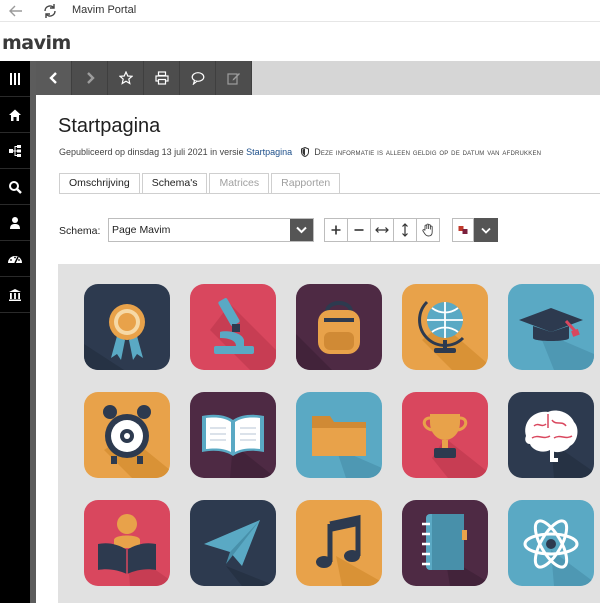 Image resolution: width=600 pixels, height=603 pixels. I want to click on zoom-in-button, so click(336, 230).